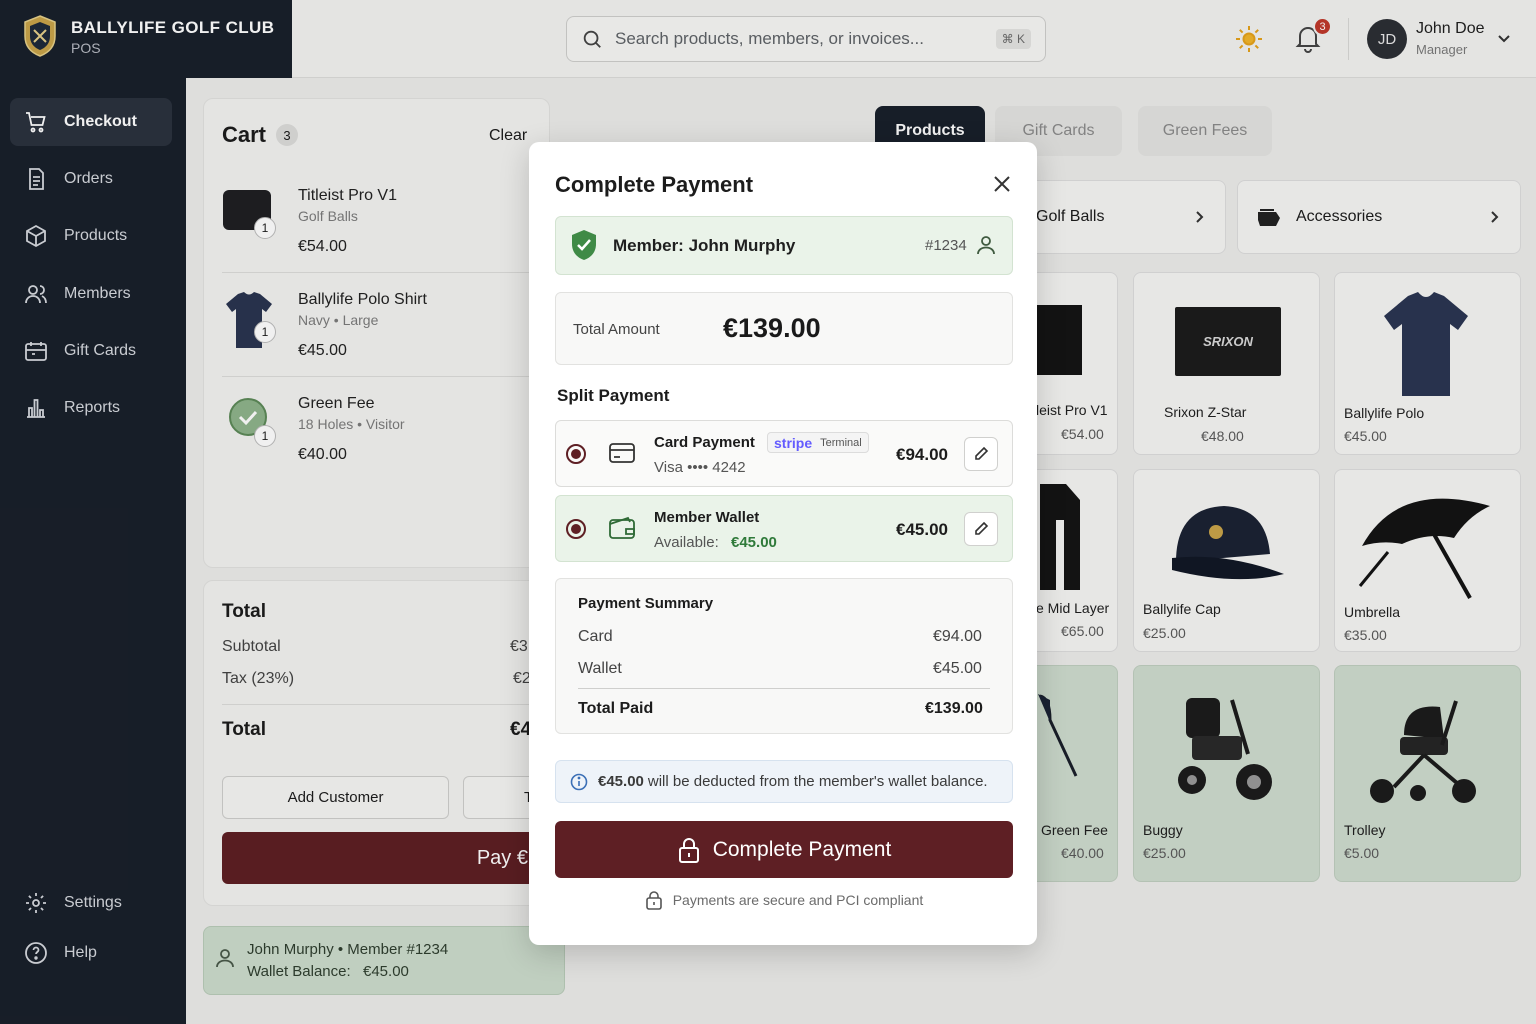  What do you see at coordinates (646, 603) in the screenshot?
I see `summary-title: Payment Summary` at bounding box center [646, 603].